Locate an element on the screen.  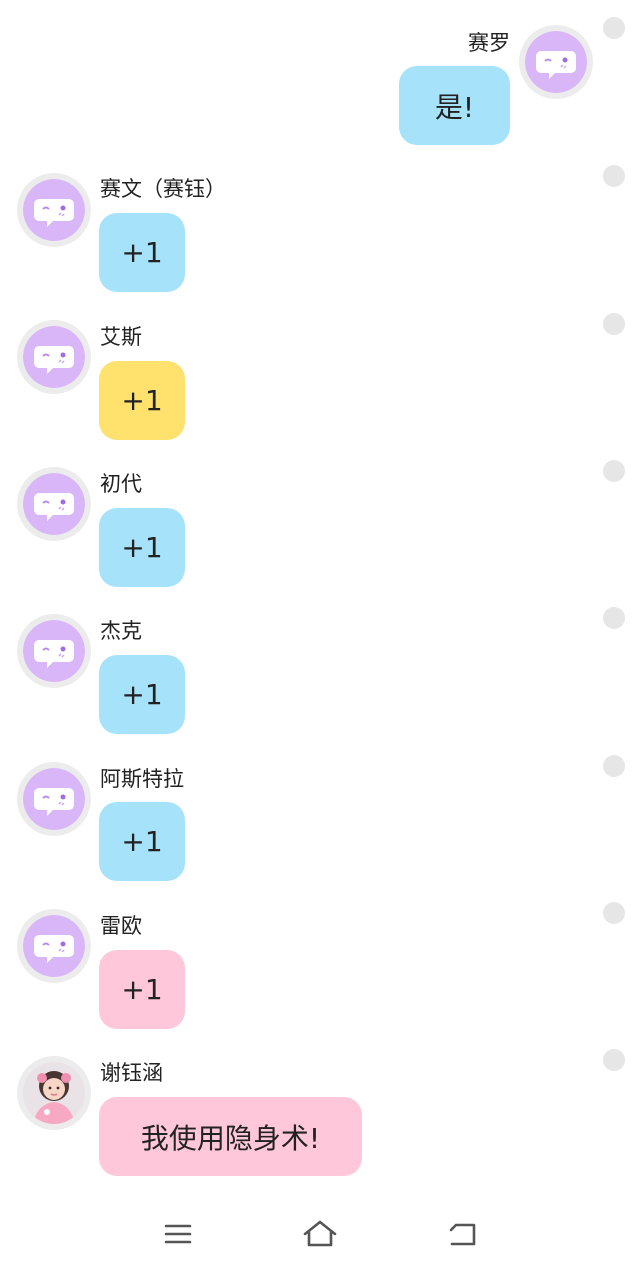
system-nav-bar is located at coordinates (320, 1235).